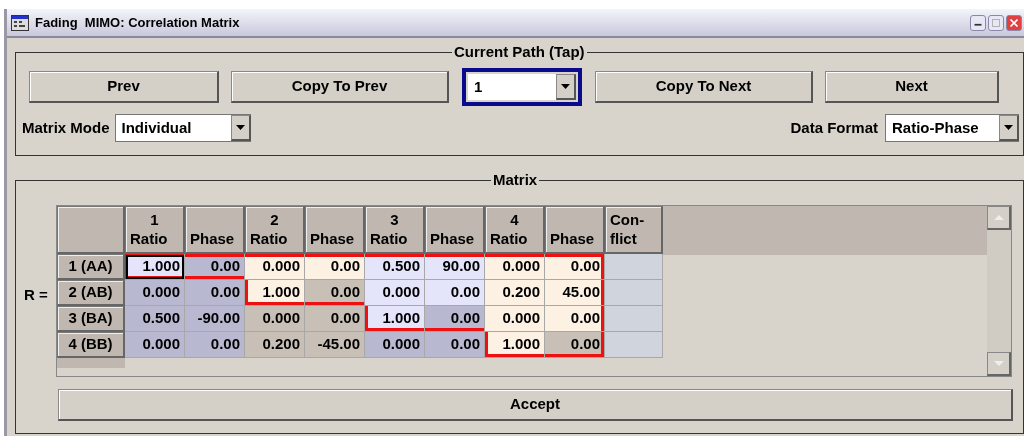 This screenshot has height=436, width=1024. What do you see at coordinates (455, 267) in the screenshot?
I see `table-cell: 90.00` at bounding box center [455, 267].